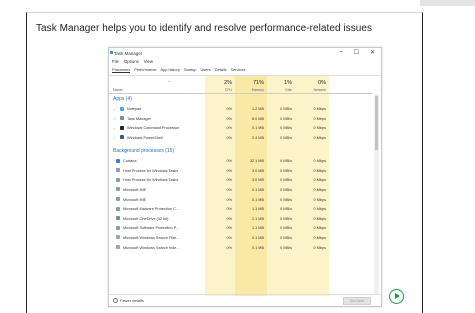  I want to click on process-name: Microsoft IME, so click(135, 189).